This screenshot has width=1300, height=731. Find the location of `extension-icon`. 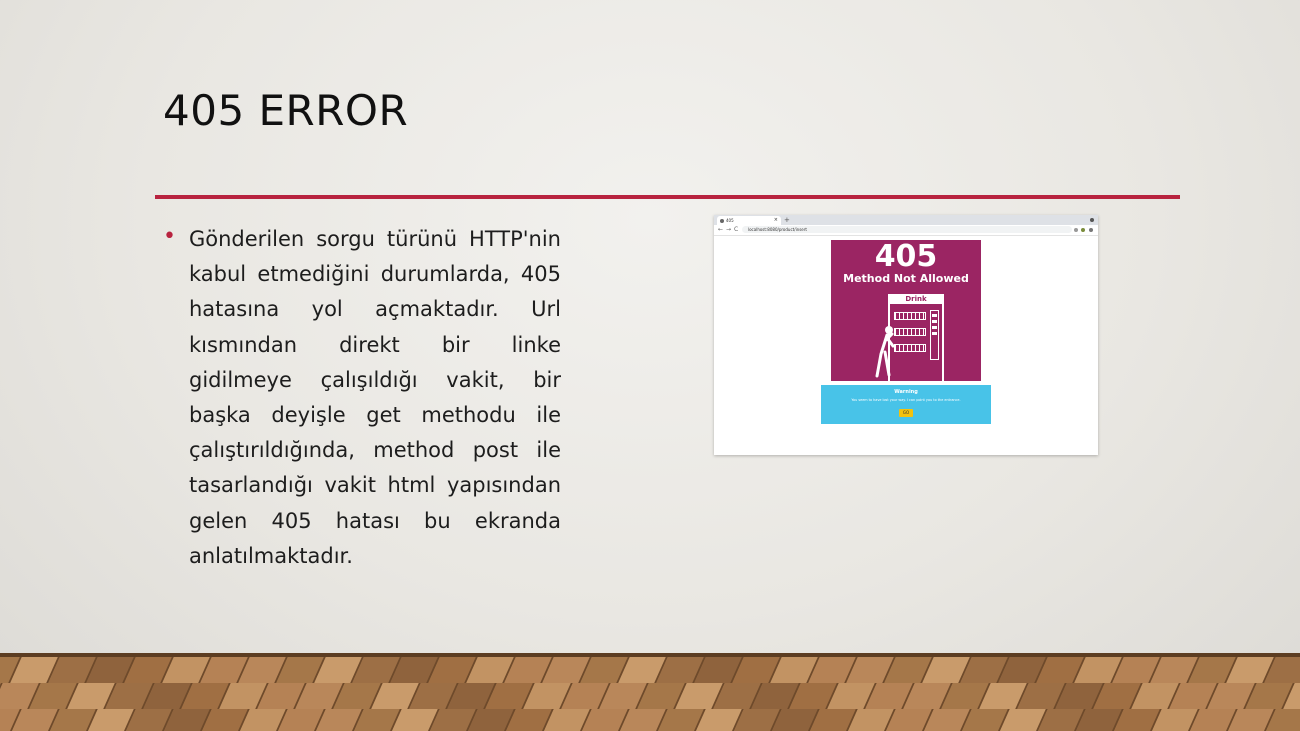

extension-icon is located at coordinates (1076, 230).